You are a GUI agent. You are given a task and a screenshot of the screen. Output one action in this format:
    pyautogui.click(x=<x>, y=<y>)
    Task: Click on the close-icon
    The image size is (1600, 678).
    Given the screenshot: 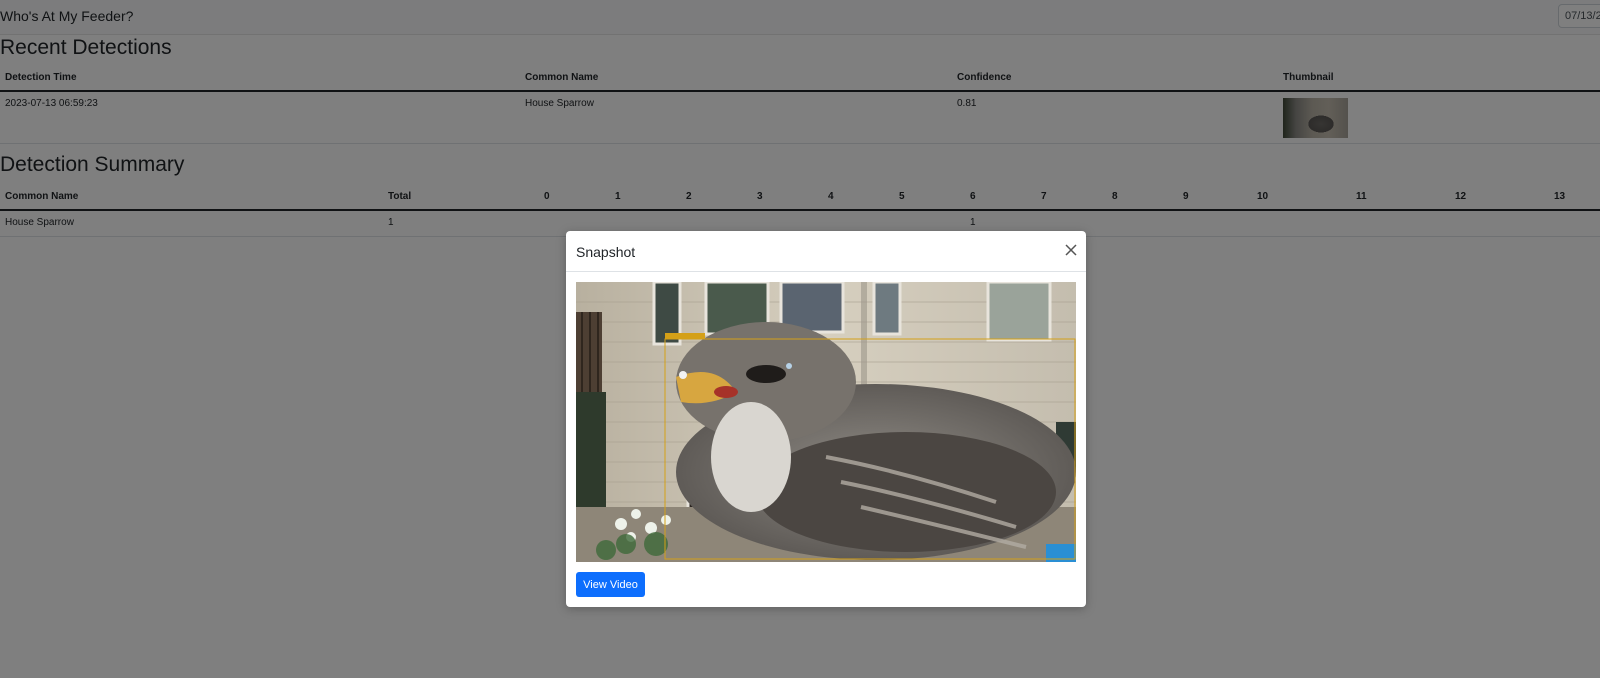 What is the action you would take?
    pyautogui.click(x=1071, y=250)
    